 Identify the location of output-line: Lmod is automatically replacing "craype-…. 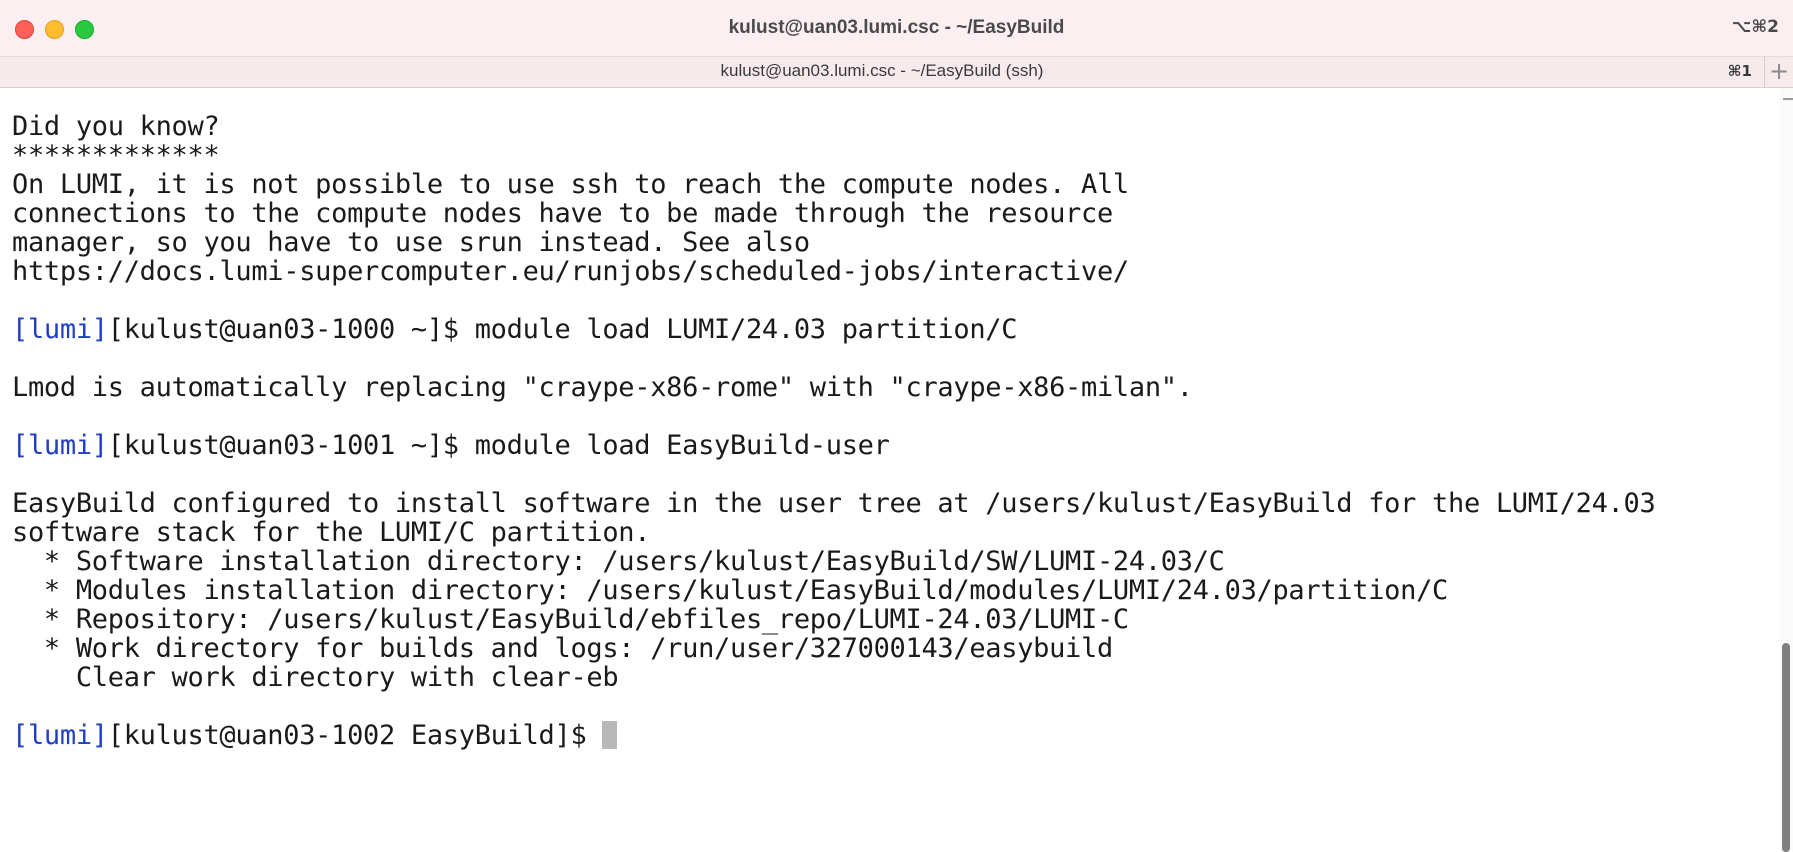
(602, 387).